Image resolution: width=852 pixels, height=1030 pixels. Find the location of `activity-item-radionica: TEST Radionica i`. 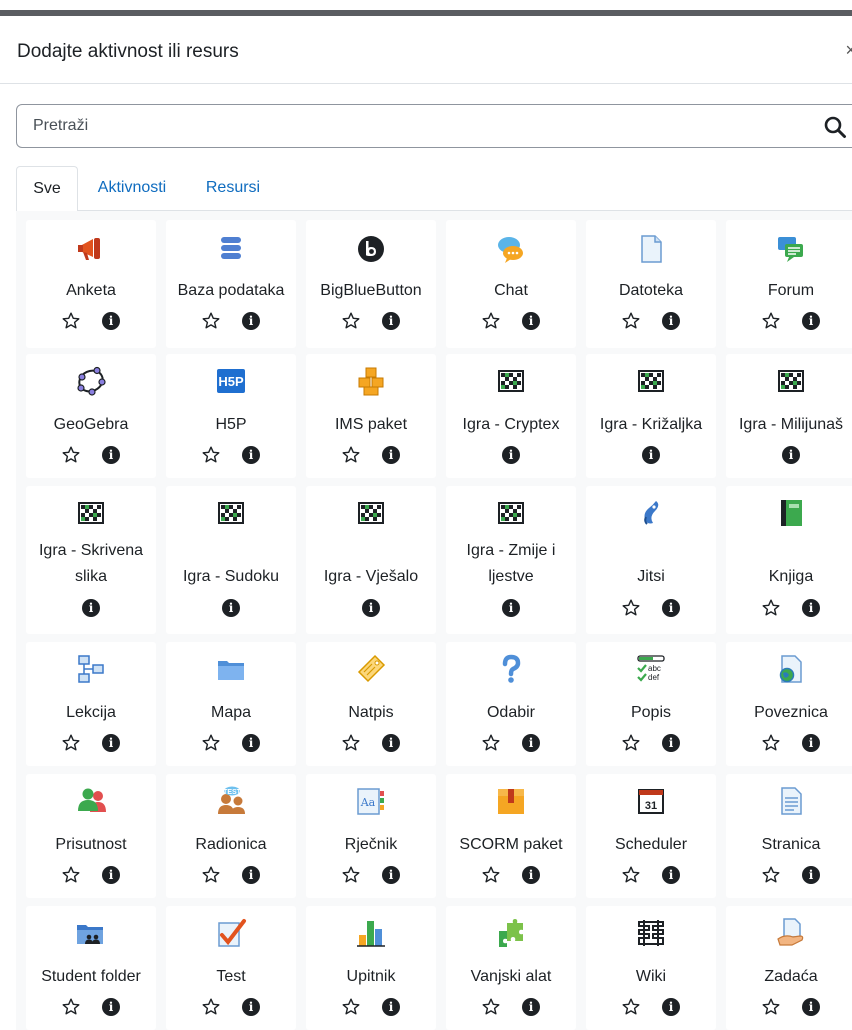

activity-item-radionica: TEST Radionica i is located at coordinates (231, 836).